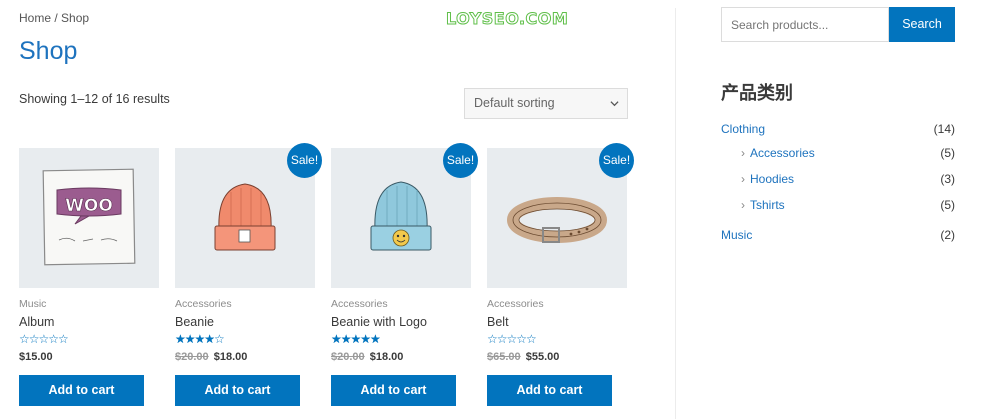  What do you see at coordinates (848, 205) in the screenshot?
I see `category-item-tshirts: › Tshirts (5)` at bounding box center [848, 205].